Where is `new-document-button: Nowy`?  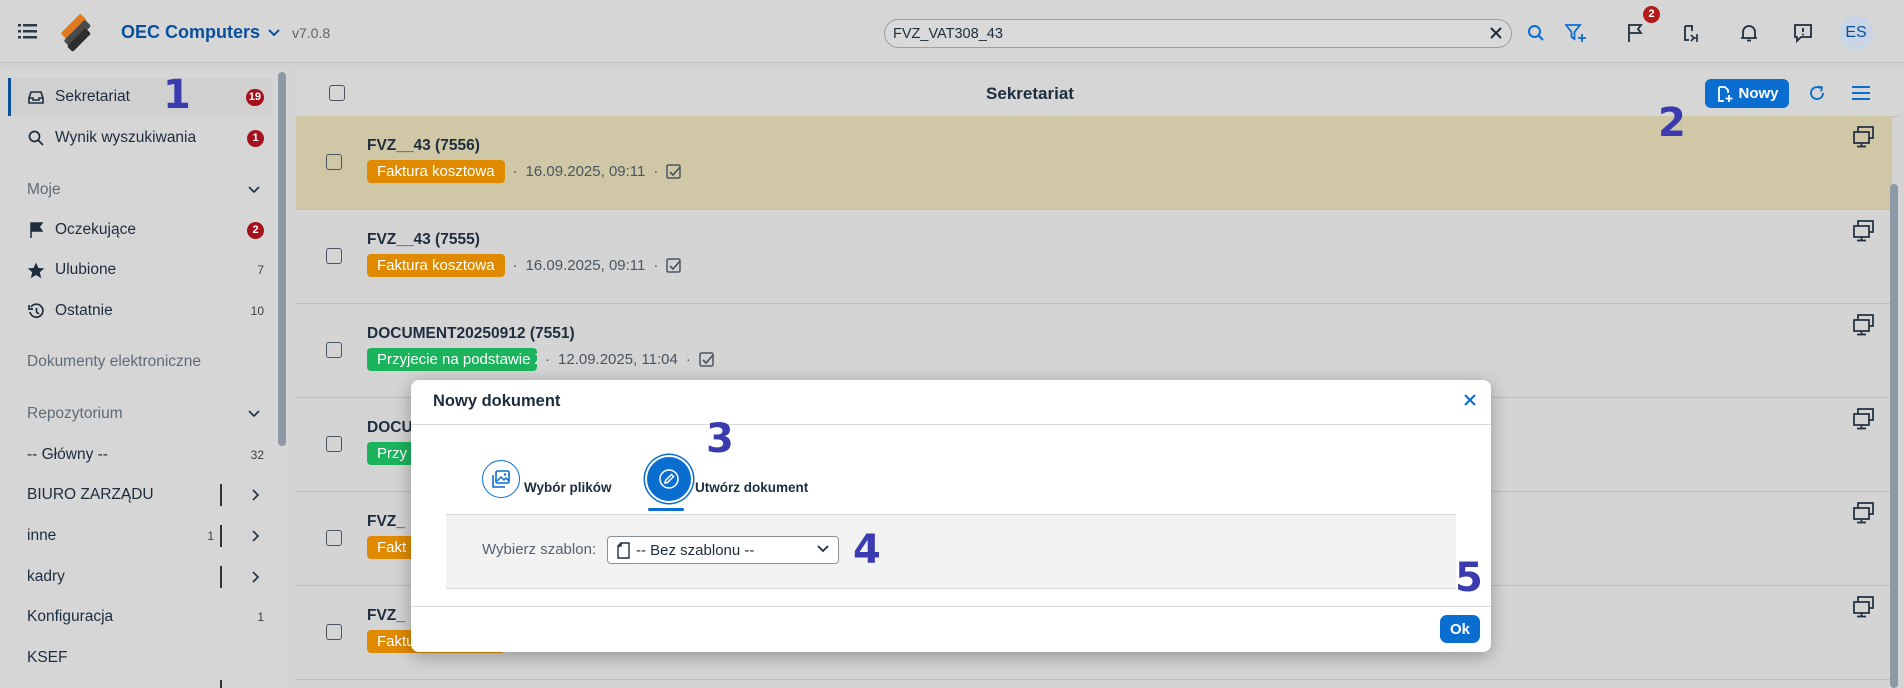
new-document-button: Nowy is located at coordinates (1747, 93).